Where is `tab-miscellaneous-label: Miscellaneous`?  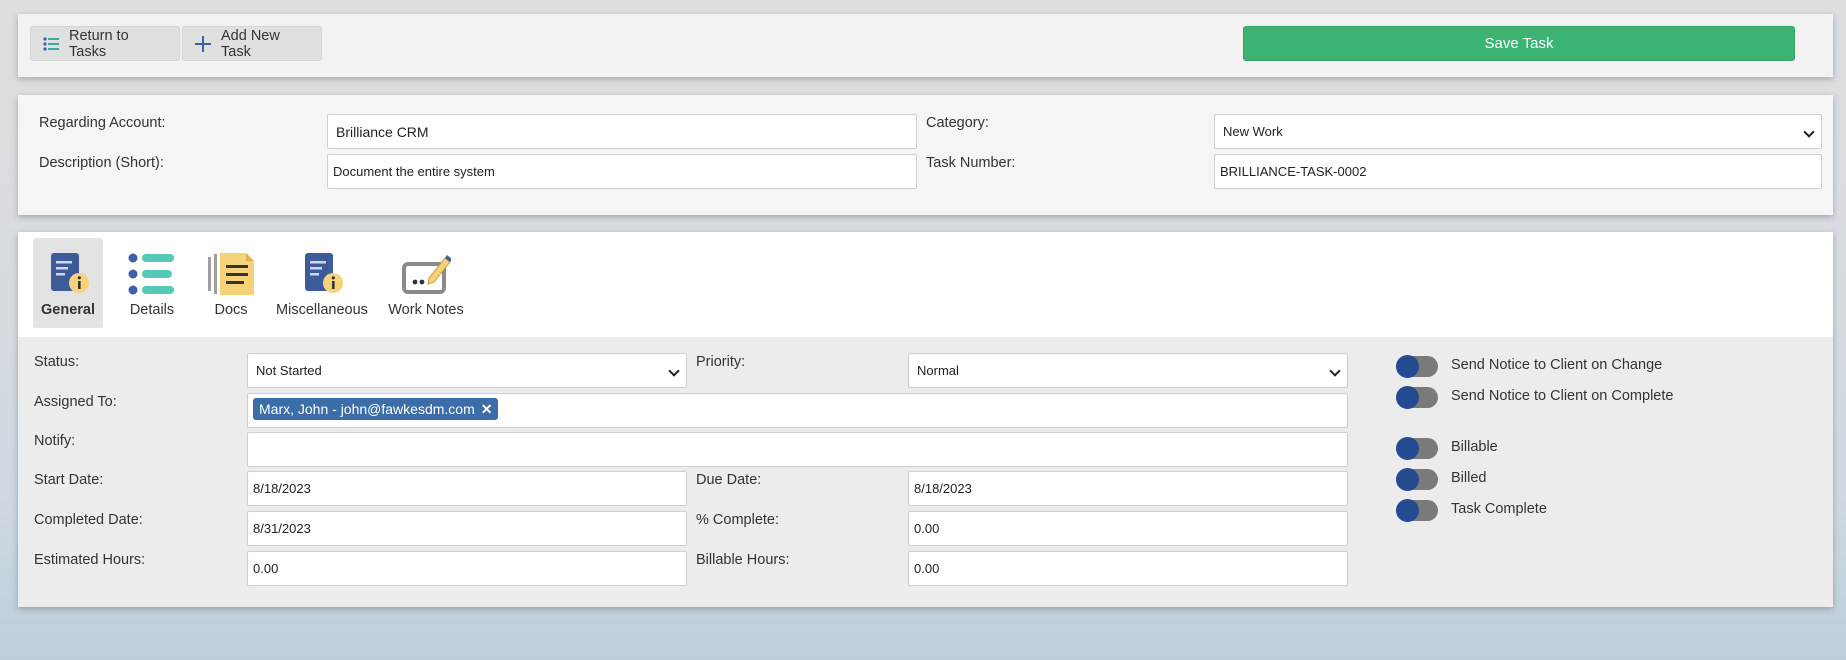 tab-miscellaneous-label: Miscellaneous is located at coordinates (322, 310).